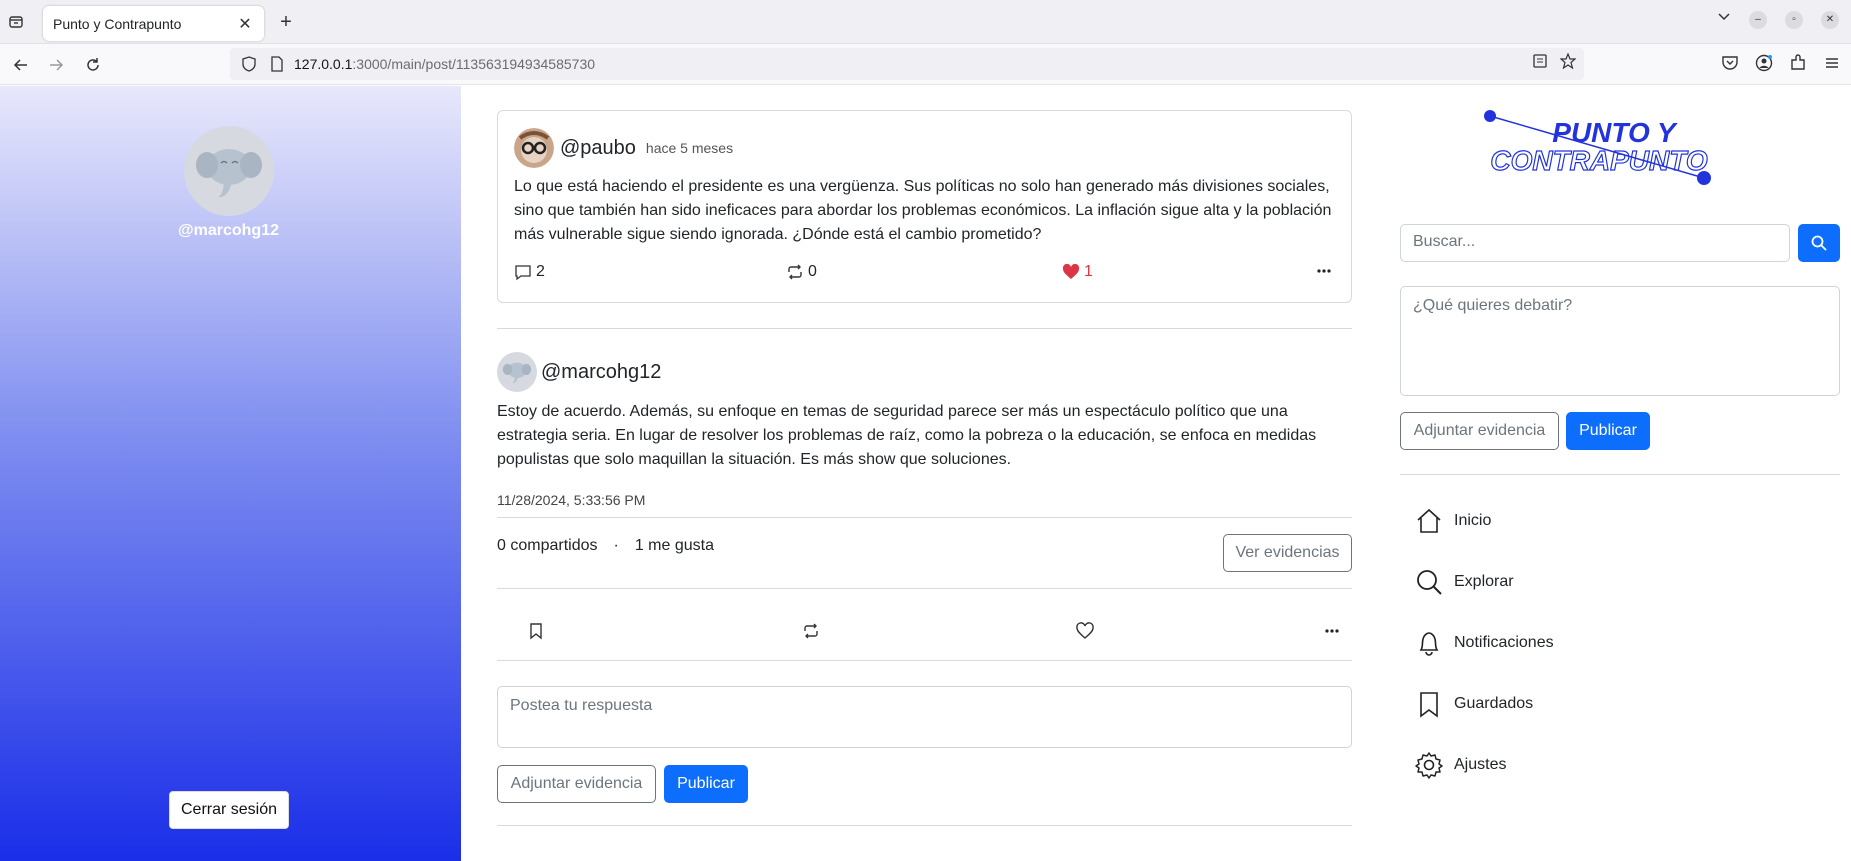  Describe the element at coordinates (547, 546) in the screenshot. I see `shares-count: 0 compartidos` at that location.